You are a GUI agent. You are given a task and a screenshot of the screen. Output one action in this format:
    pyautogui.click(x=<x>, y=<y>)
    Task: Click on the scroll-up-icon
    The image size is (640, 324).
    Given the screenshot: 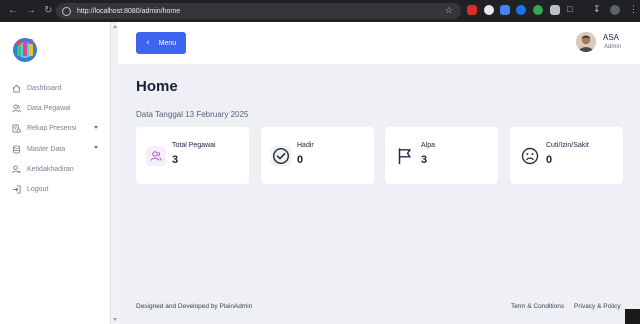 What is the action you would take?
    pyautogui.click(x=115, y=26)
    